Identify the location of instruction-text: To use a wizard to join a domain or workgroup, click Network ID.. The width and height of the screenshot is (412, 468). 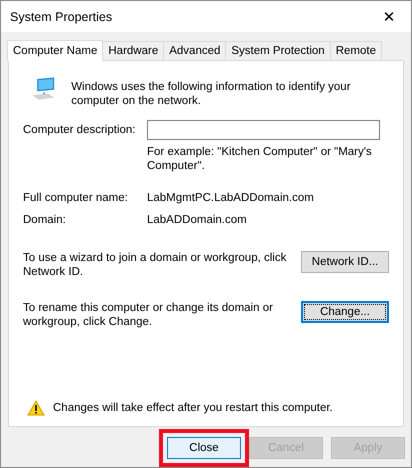
(155, 265).